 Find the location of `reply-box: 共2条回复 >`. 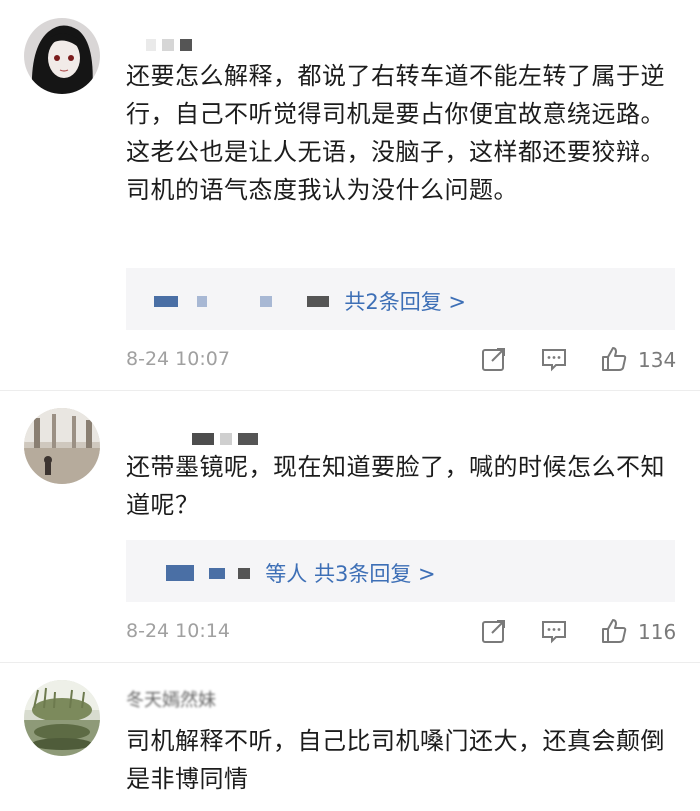

reply-box: 共2条回复 > is located at coordinates (400, 299).